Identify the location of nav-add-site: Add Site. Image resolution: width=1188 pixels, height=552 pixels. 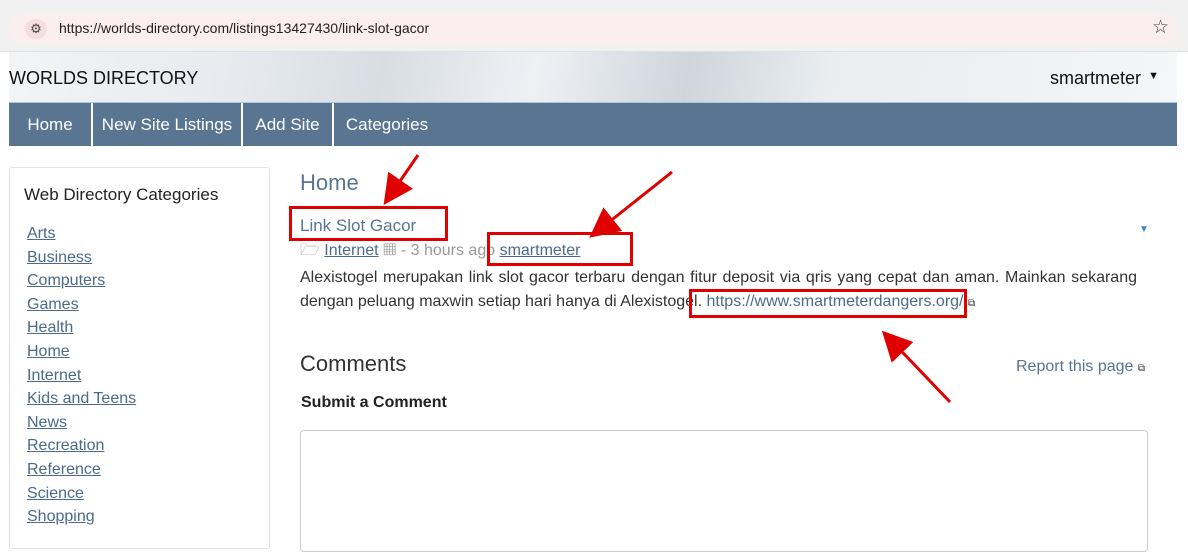
(288, 124).